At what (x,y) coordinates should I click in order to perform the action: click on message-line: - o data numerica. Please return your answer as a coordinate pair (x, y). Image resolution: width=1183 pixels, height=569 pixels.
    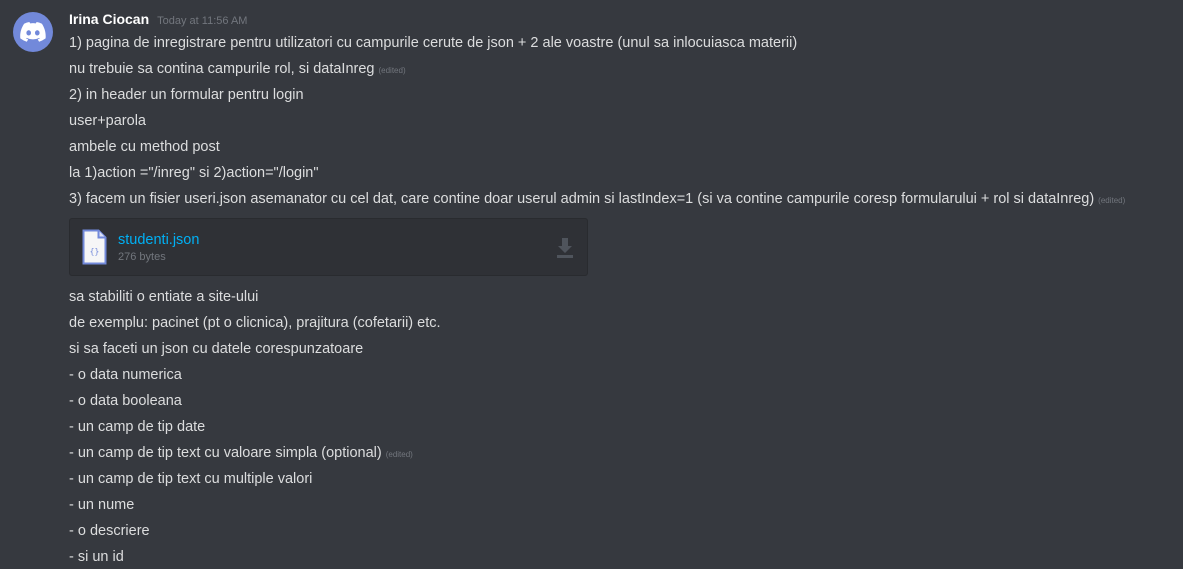
    Looking at the image, I should click on (621, 375).